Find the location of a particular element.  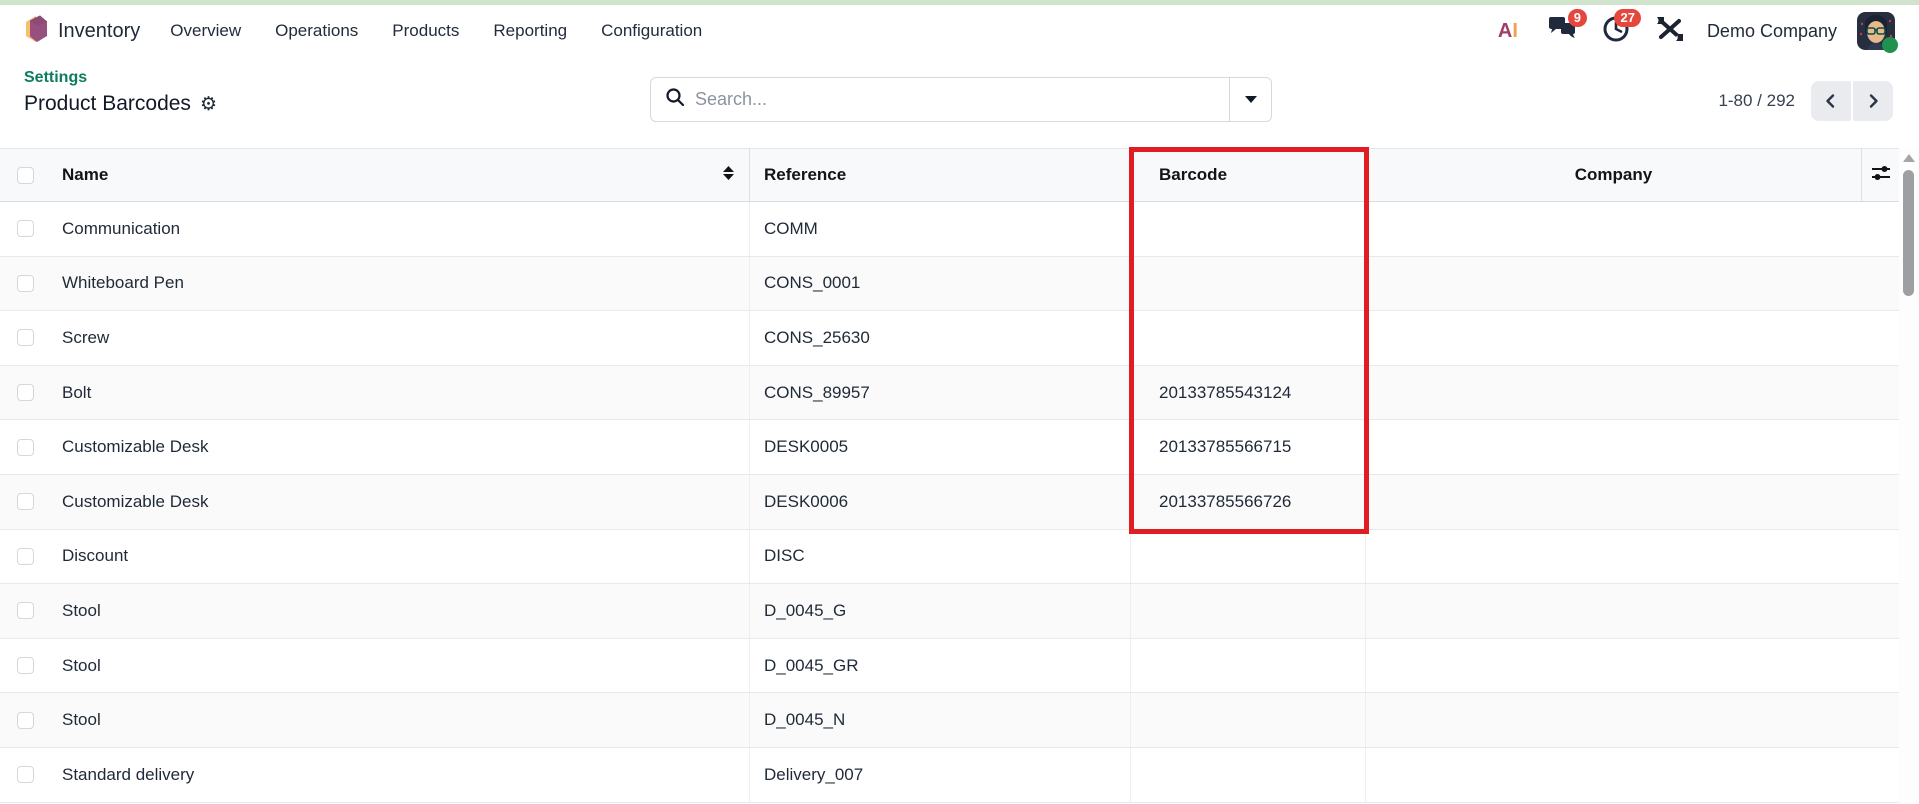

cell-name: Discount is located at coordinates (400, 556).